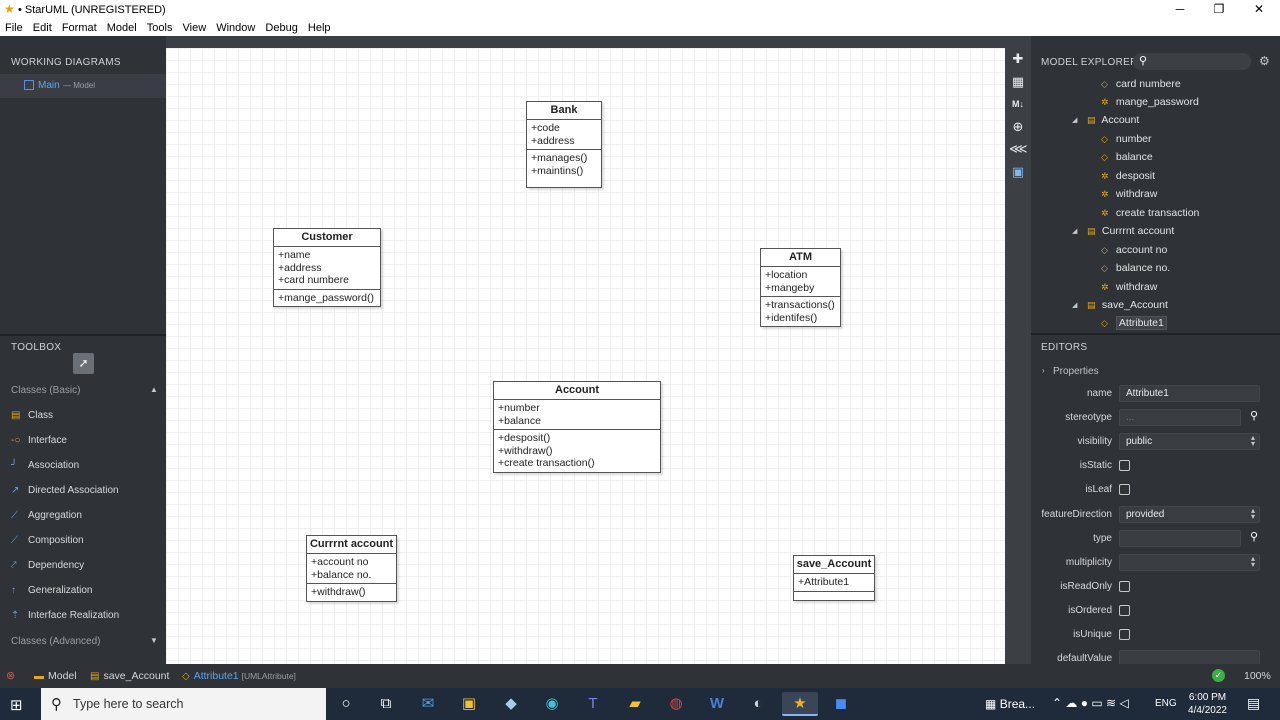  Describe the element at coordinates (1124, 634) in the screenshot. I see `isunique-checkbox` at that location.